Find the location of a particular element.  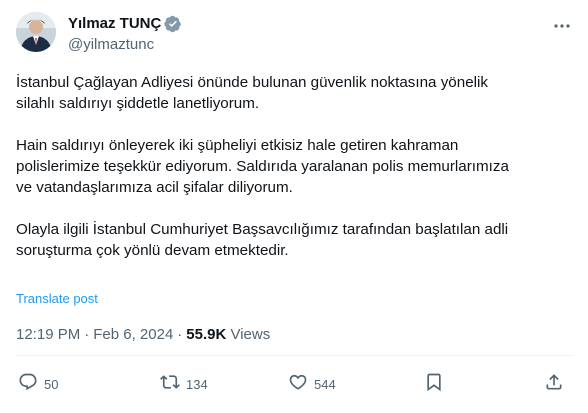

divider is located at coordinates (294, 355).